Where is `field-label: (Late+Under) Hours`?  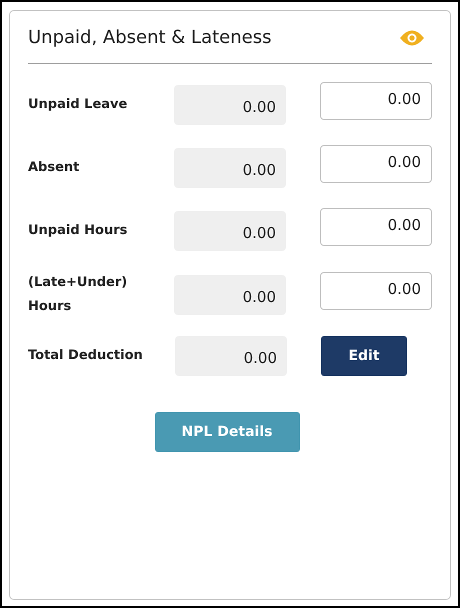
field-label: (Late+Under) Hours is located at coordinates (78, 295).